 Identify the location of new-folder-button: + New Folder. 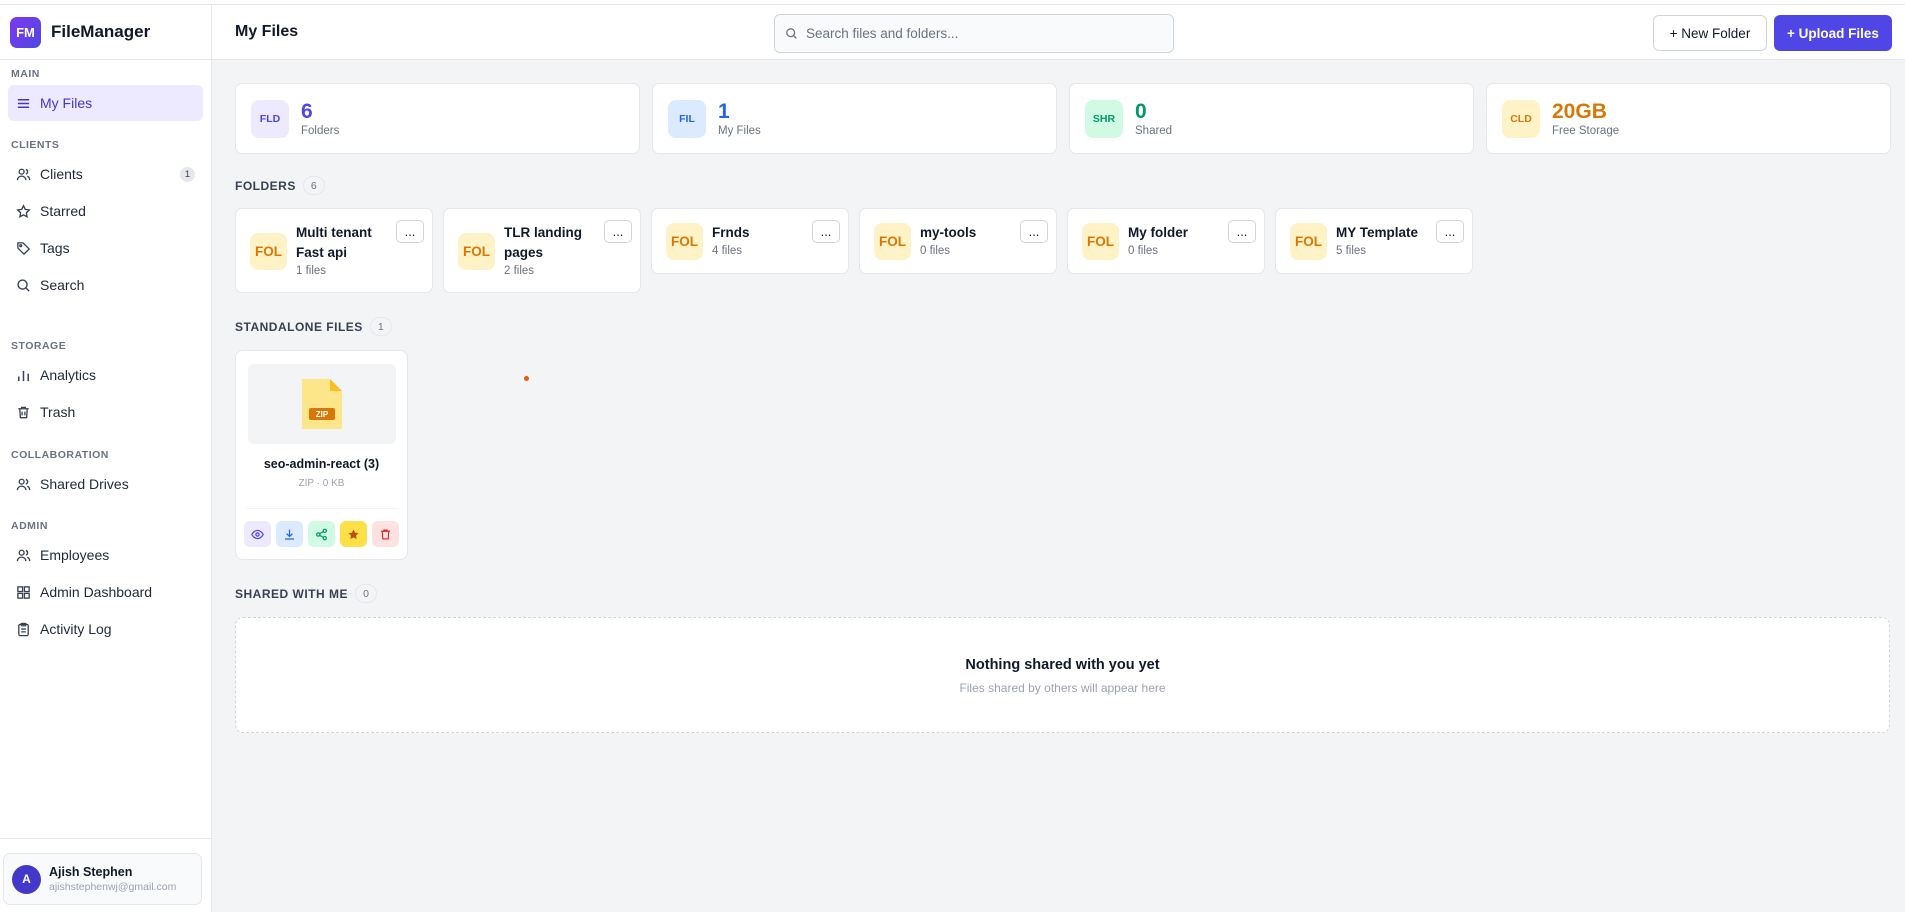
(1710, 33).